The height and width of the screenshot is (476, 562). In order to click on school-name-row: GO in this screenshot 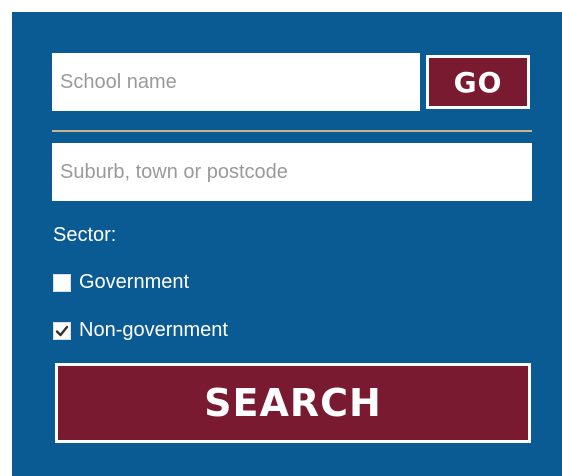, I will do `click(291, 82)`.